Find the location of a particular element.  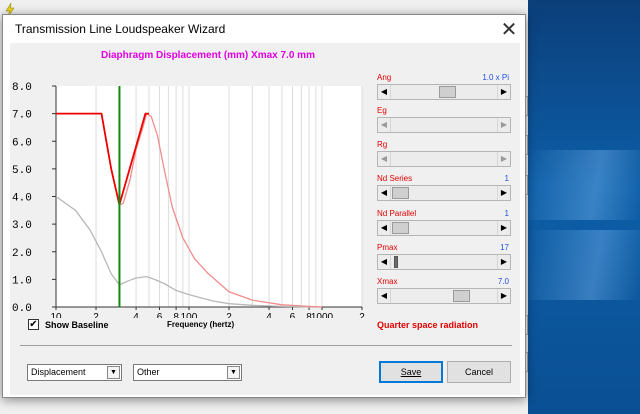

plot-type-select: Displacement ▼ is located at coordinates (74, 372).